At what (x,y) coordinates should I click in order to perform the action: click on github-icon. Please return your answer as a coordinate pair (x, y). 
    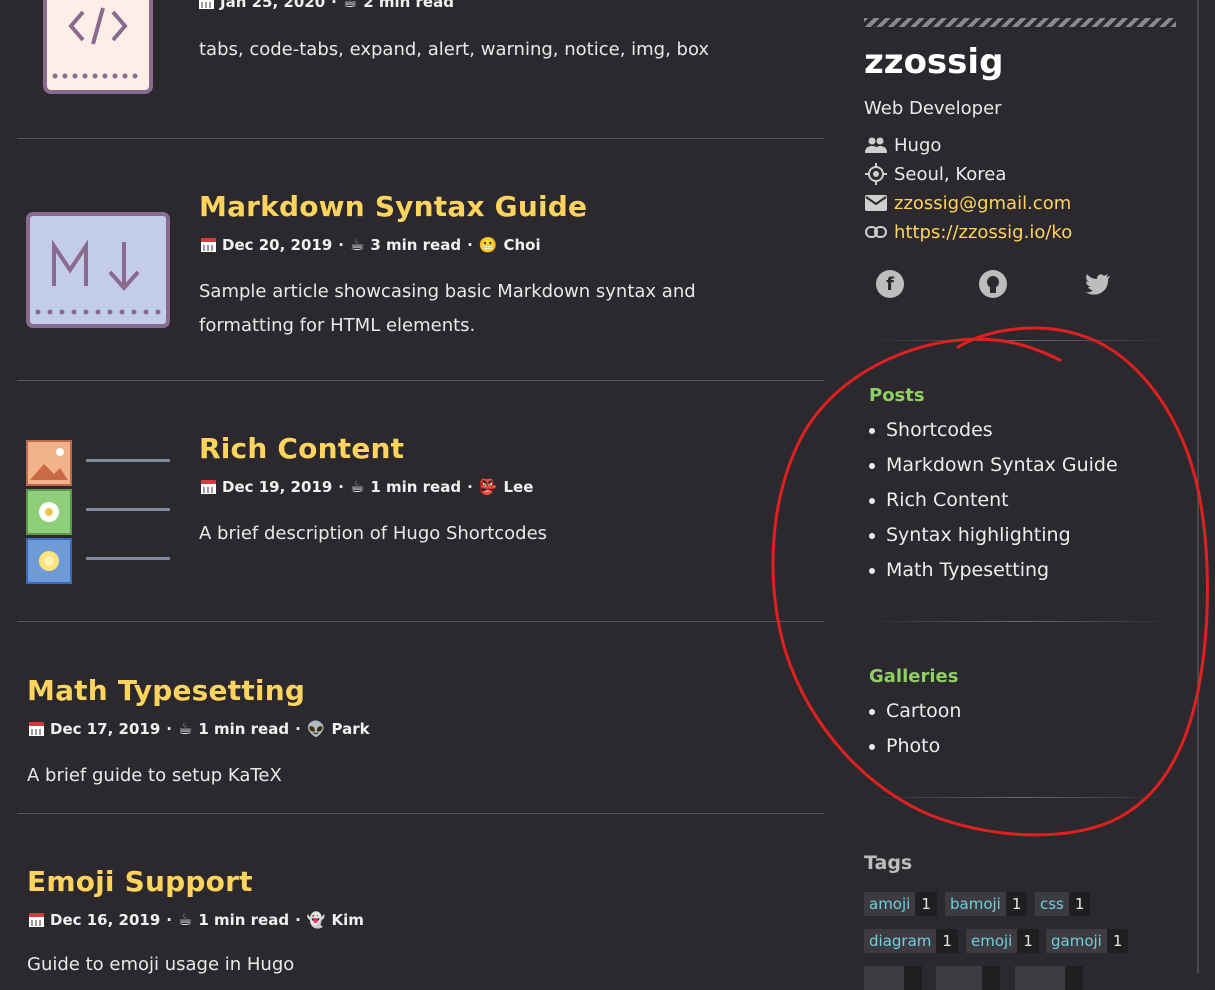
    Looking at the image, I should click on (993, 284).